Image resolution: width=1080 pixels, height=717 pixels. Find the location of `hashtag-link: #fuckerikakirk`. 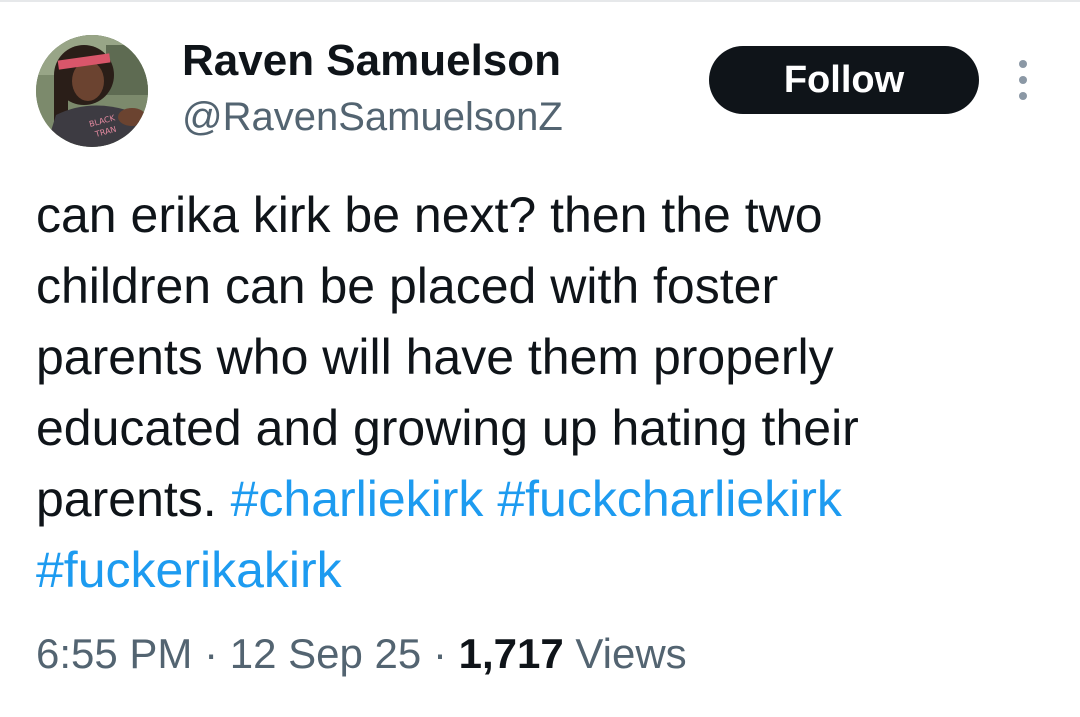

hashtag-link: #fuckerikakirk is located at coordinates (189, 570).